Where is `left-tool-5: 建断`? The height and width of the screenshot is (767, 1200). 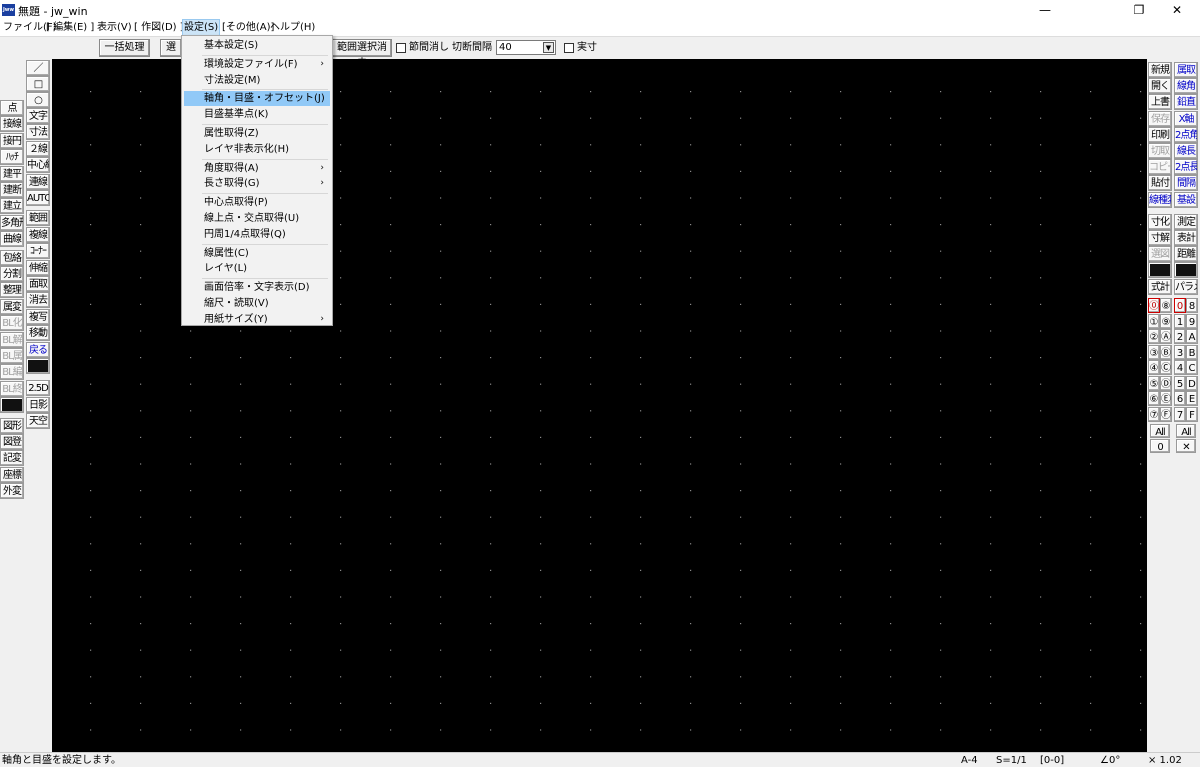 left-tool-5: 建断 is located at coordinates (12, 190).